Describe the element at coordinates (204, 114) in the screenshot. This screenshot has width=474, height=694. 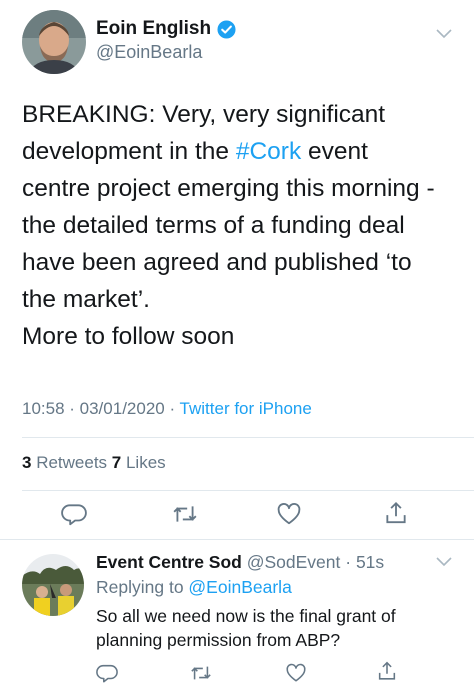
I see `tweet-text-line: BREAKING: Very, very significant` at that location.